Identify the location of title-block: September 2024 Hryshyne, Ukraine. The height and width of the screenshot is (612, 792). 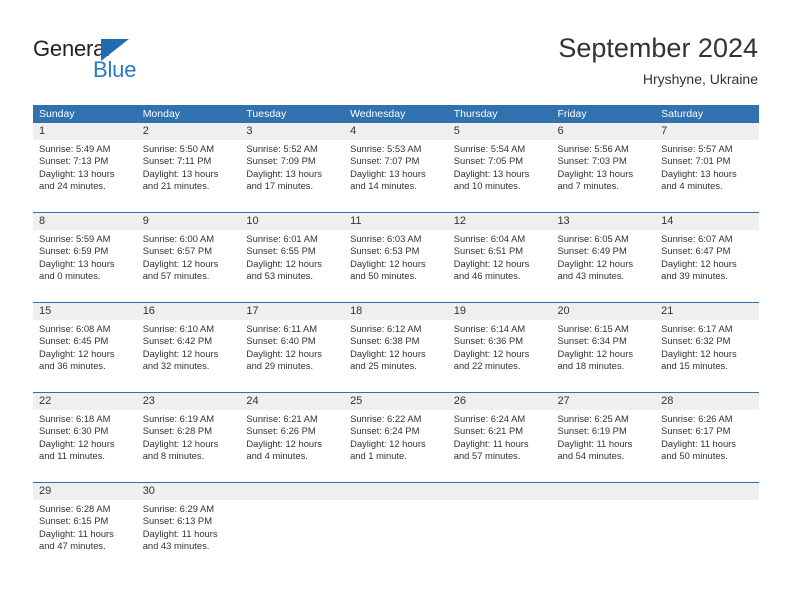
(658, 60).